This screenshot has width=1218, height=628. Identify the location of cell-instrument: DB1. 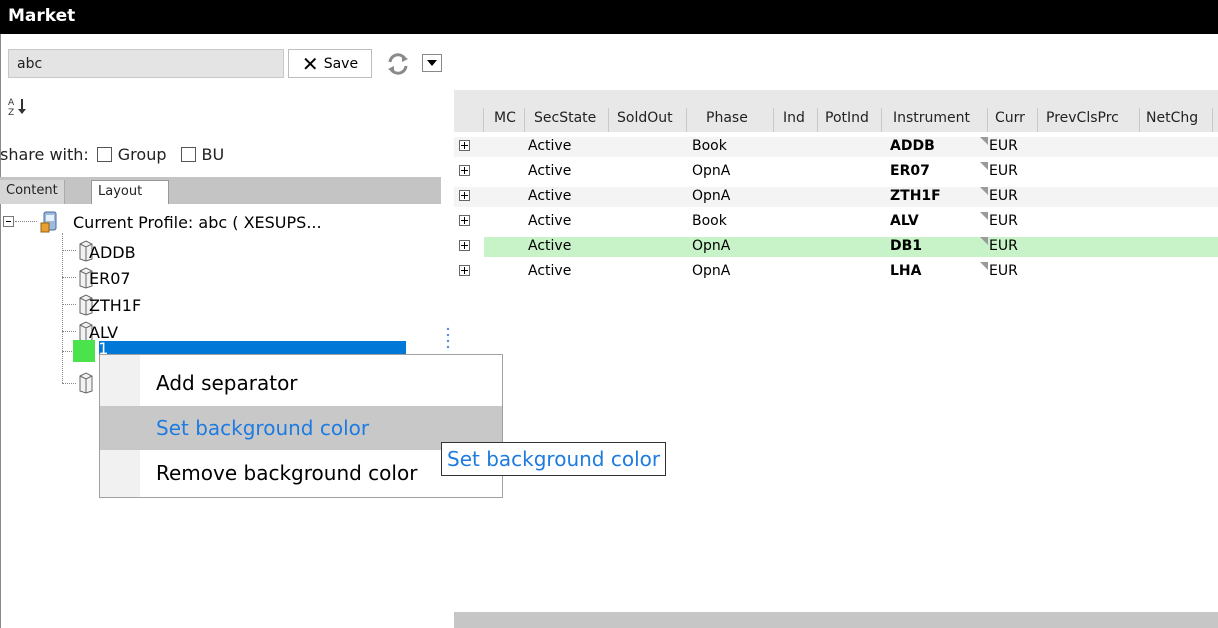
(906, 246).